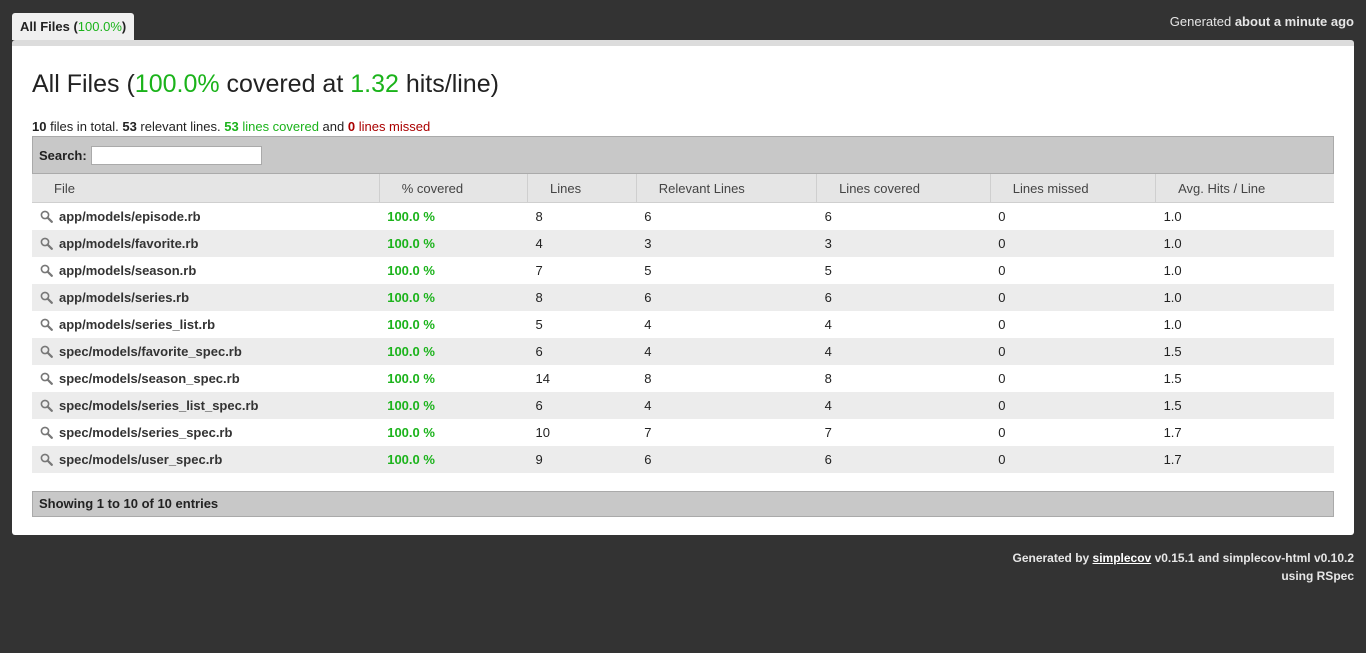 Image resolution: width=1366 pixels, height=653 pixels. What do you see at coordinates (206, 297) in the screenshot?
I see `file-link: app/models/series.rb` at bounding box center [206, 297].